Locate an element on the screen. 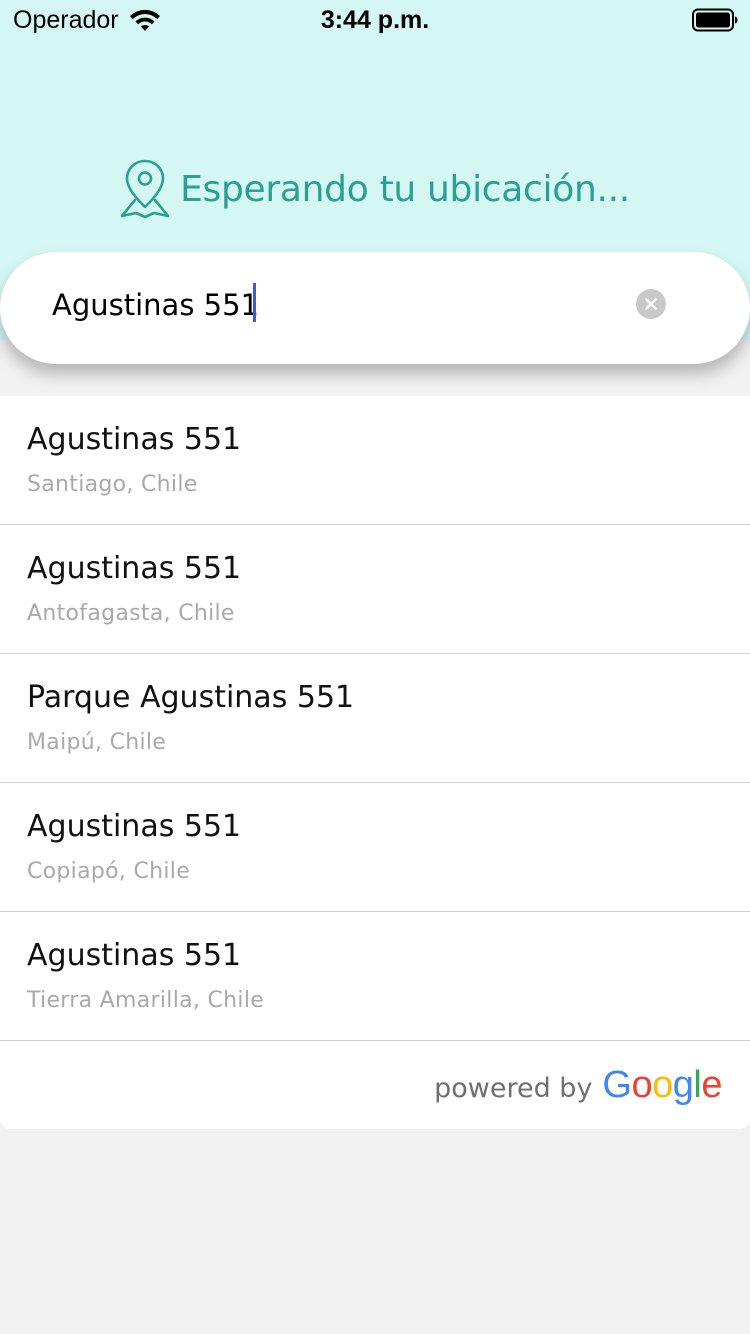 The image size is (750, 1334). clear-icon is located at coordinates (651, 304).